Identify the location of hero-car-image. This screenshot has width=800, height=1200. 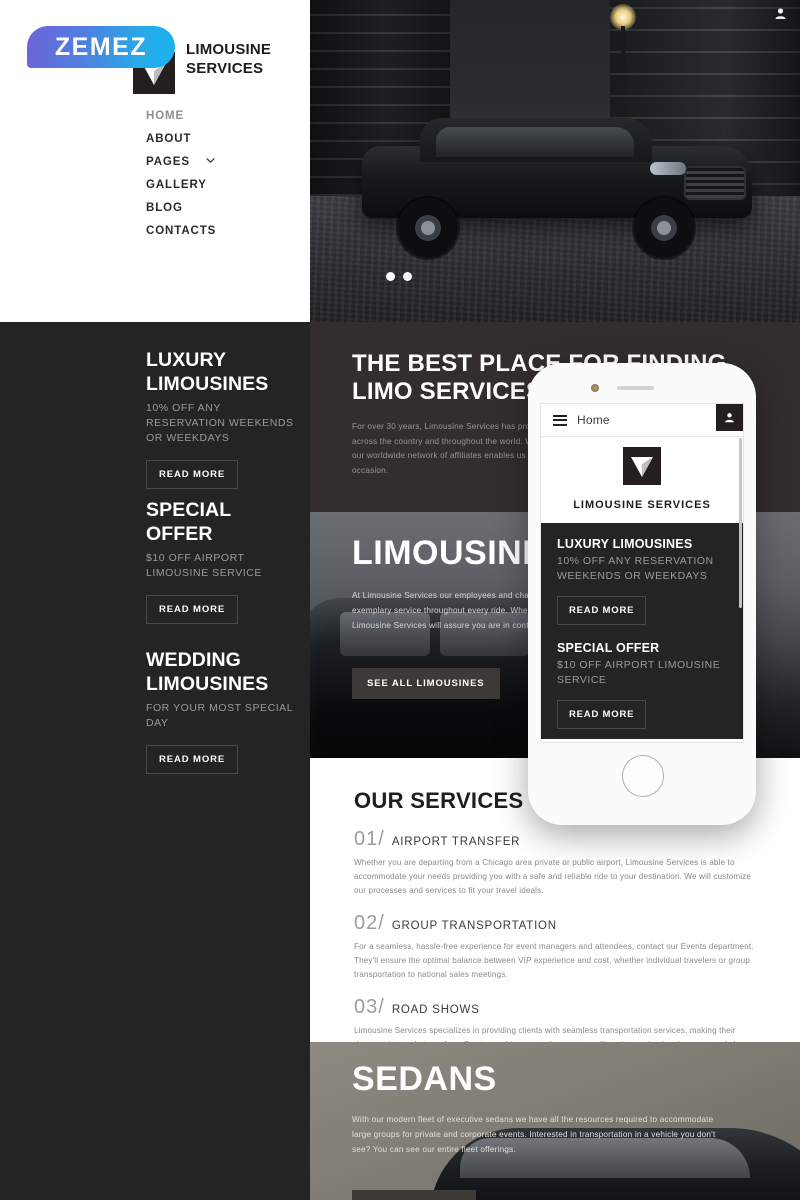
(557, 188).